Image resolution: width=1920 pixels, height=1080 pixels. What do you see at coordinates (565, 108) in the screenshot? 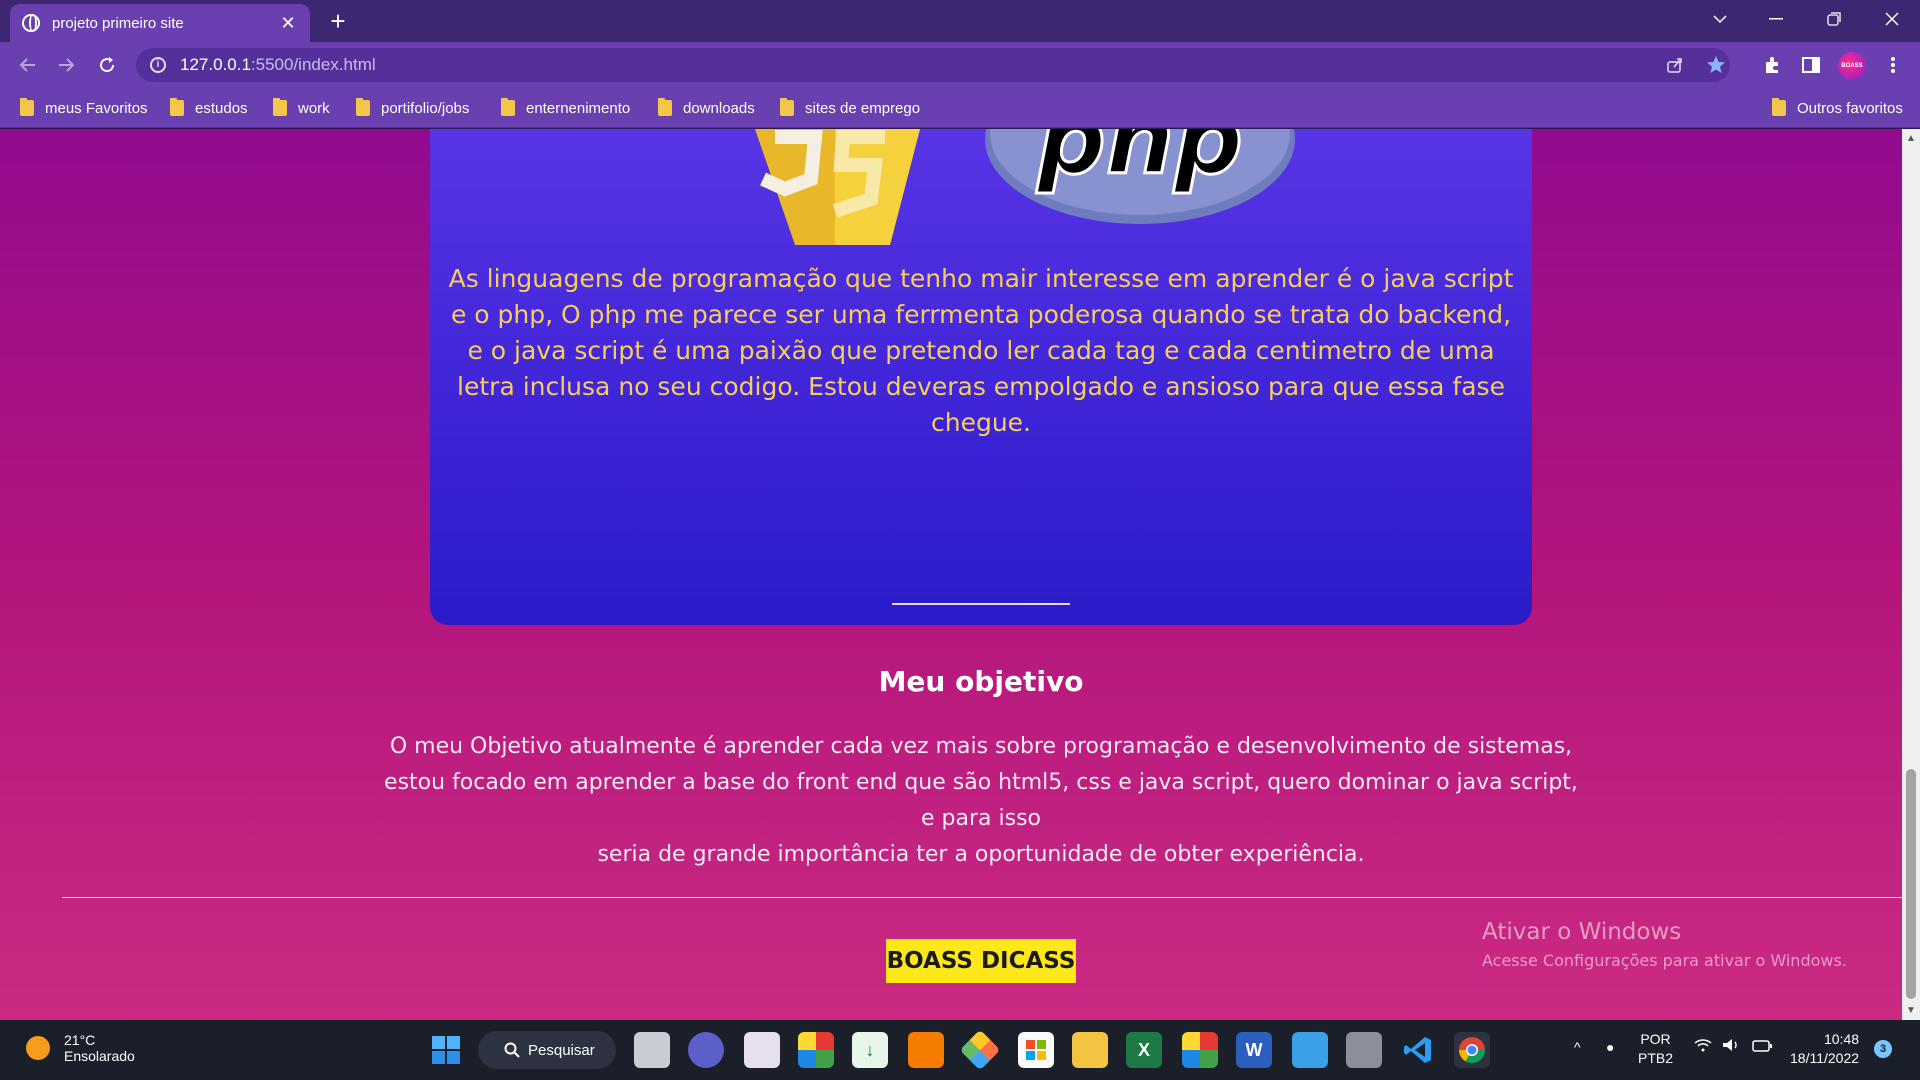
I see `bookmark-folder: enternenimento` at bounding box center [565, 108].